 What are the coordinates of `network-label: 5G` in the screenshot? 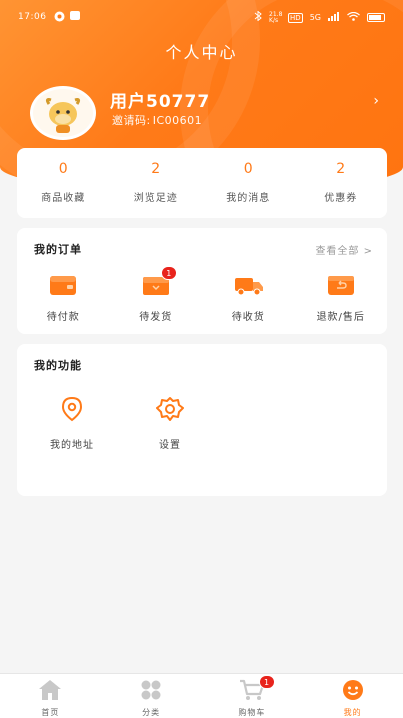 It's located at (315, 17).